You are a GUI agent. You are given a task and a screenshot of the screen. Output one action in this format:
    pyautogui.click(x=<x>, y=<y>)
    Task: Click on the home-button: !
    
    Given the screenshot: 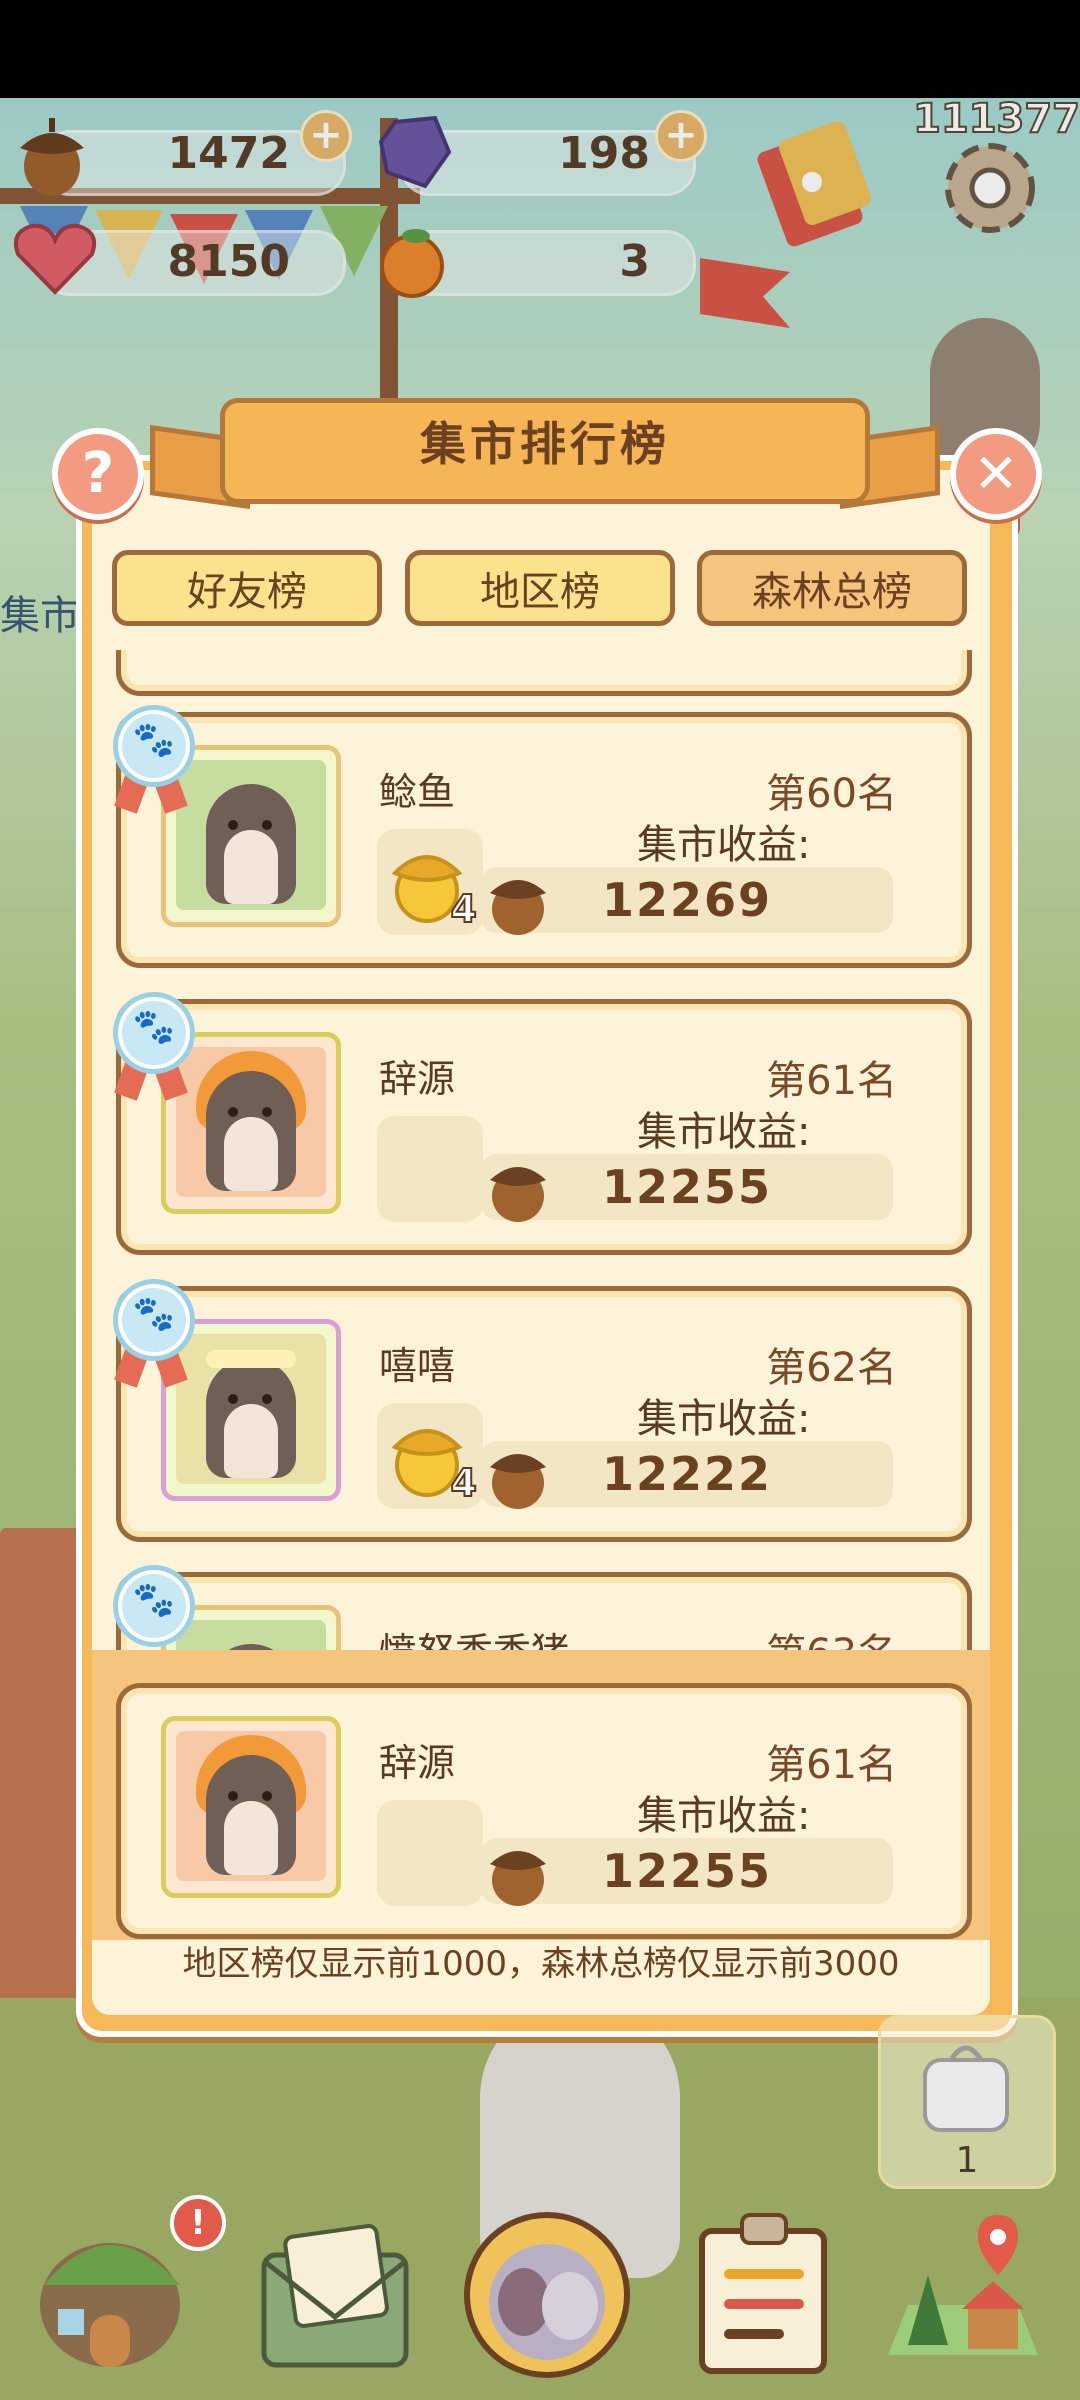 What is the action you would take?
    pyautogui.click(x=128, y=2285)
    